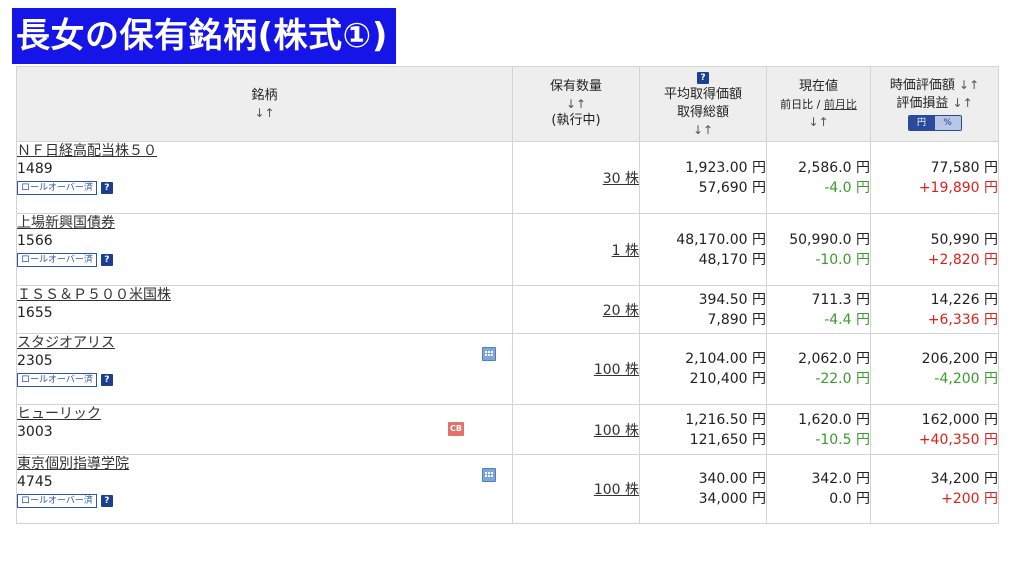 This screenshot has width=1024, height=576. Describe the element at coordinates (934, 177) in the screenshot. I see `valuation-cell: 77,580 円 +19,890 円` at that location.